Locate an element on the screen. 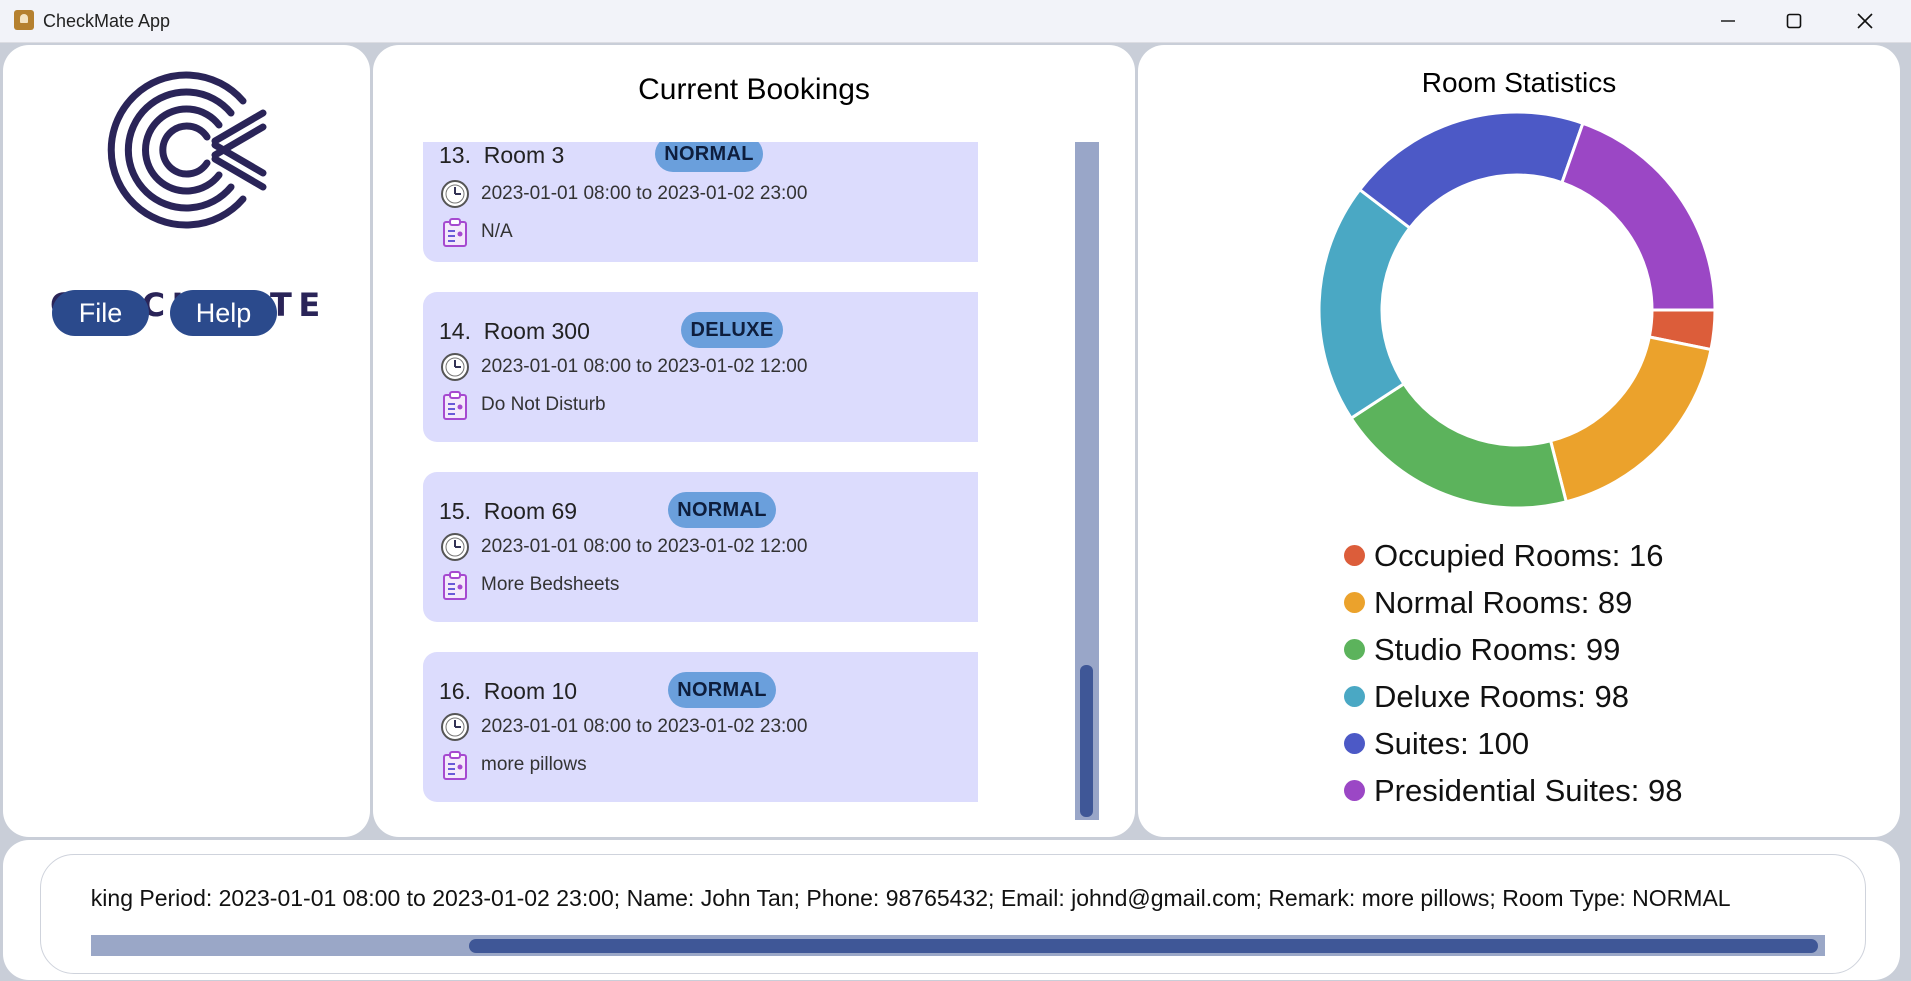  legend-item-normal: Normal Rooms: 89 is located at coordinates (1513, 602).